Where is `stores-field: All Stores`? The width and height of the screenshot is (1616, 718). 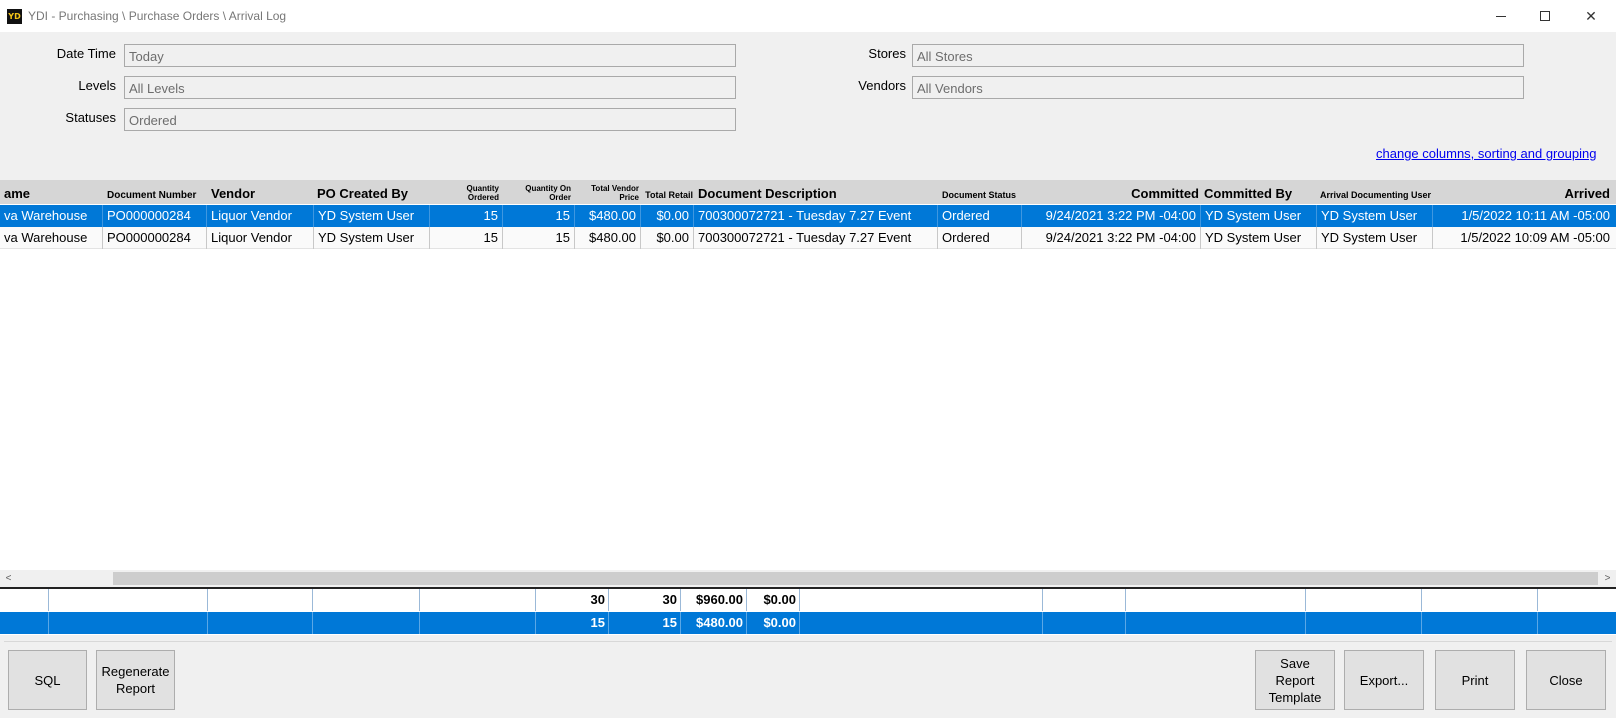 stores-field: All Stores is located at coordinates (1218, 55).